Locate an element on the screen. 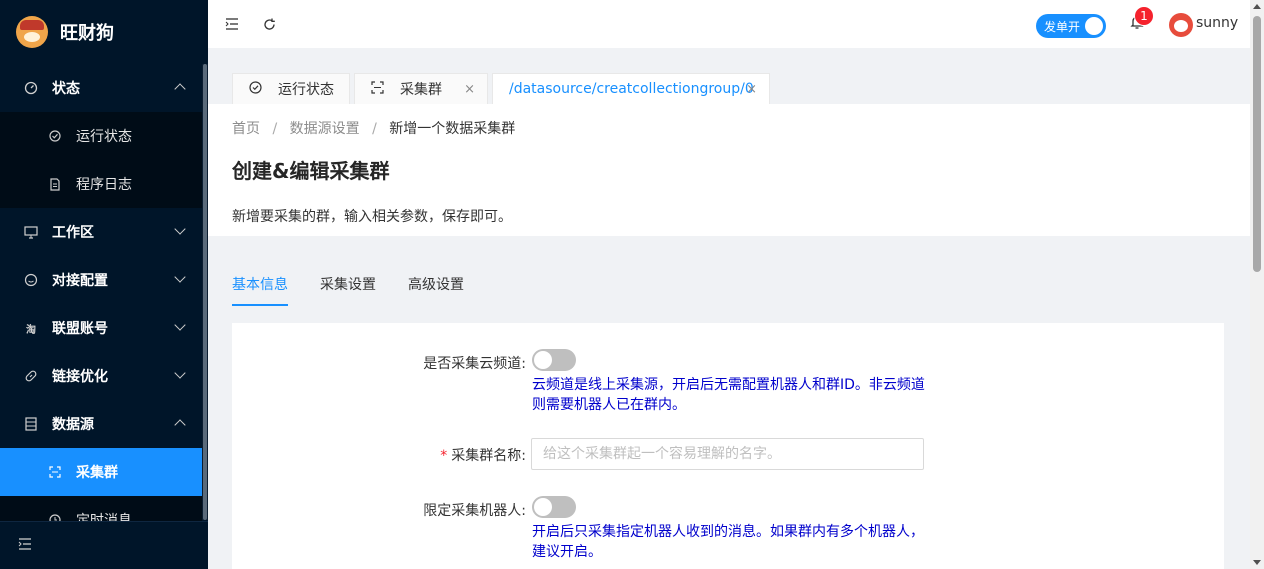 Image resolution: width=1264 pixels, height=569 pixels. breadcrumb: 首页 / 数据源设置 / 新增一个数据采集群 is located at coordinates (729, 128).